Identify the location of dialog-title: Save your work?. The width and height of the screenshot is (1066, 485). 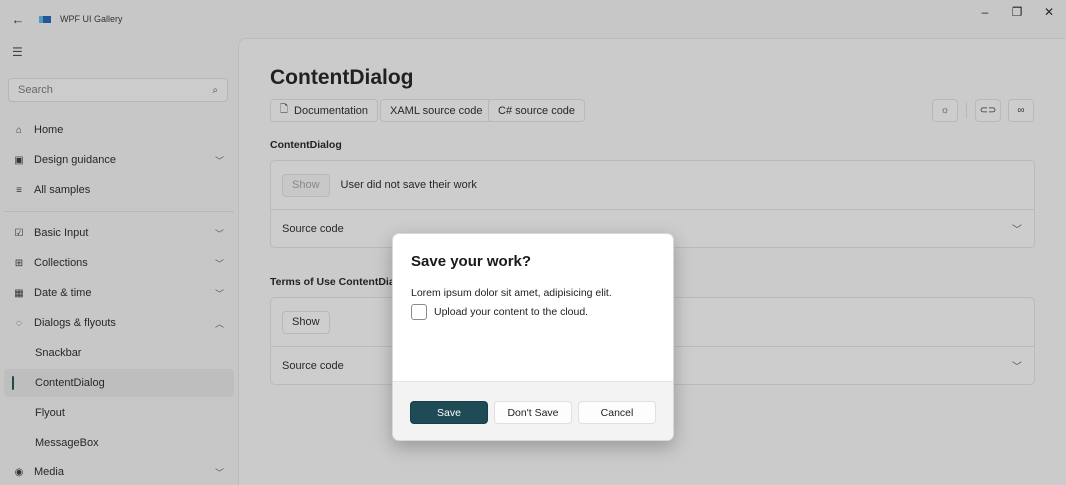
(471, 261).